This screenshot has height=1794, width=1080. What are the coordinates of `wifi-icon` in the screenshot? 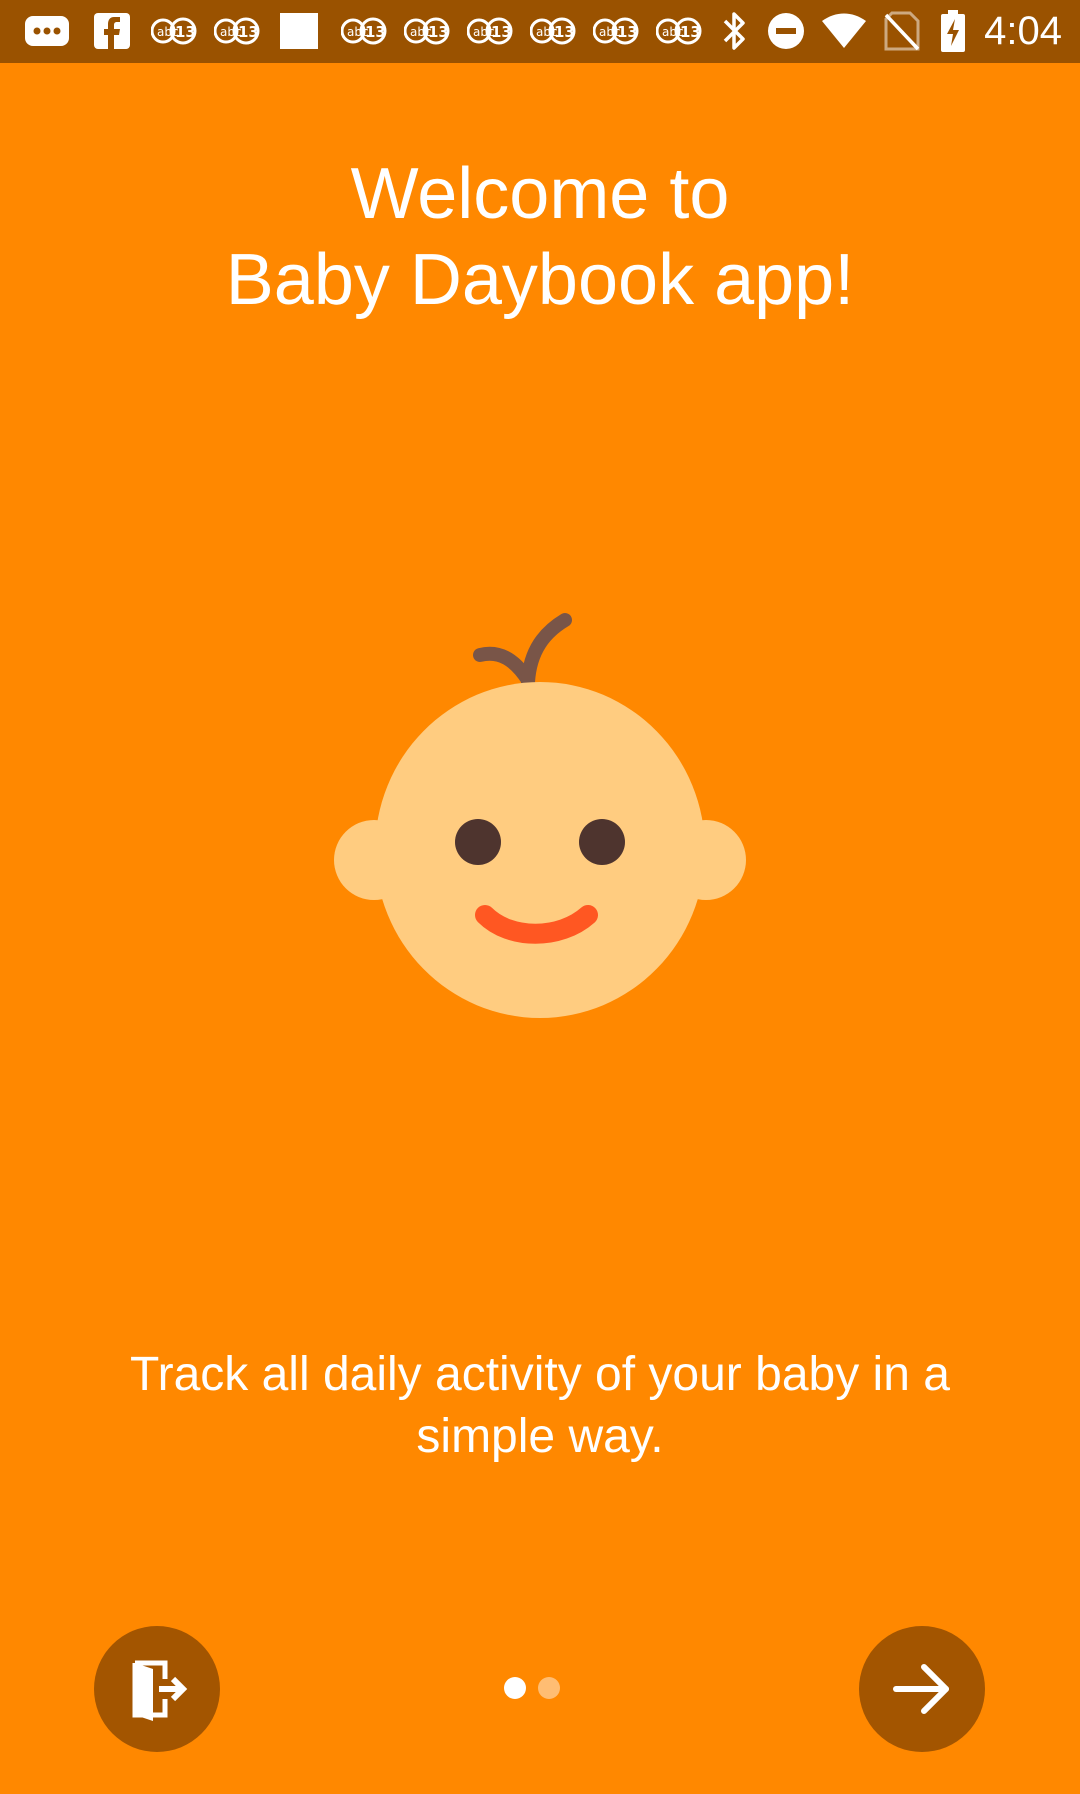 It's located at (844, 31).